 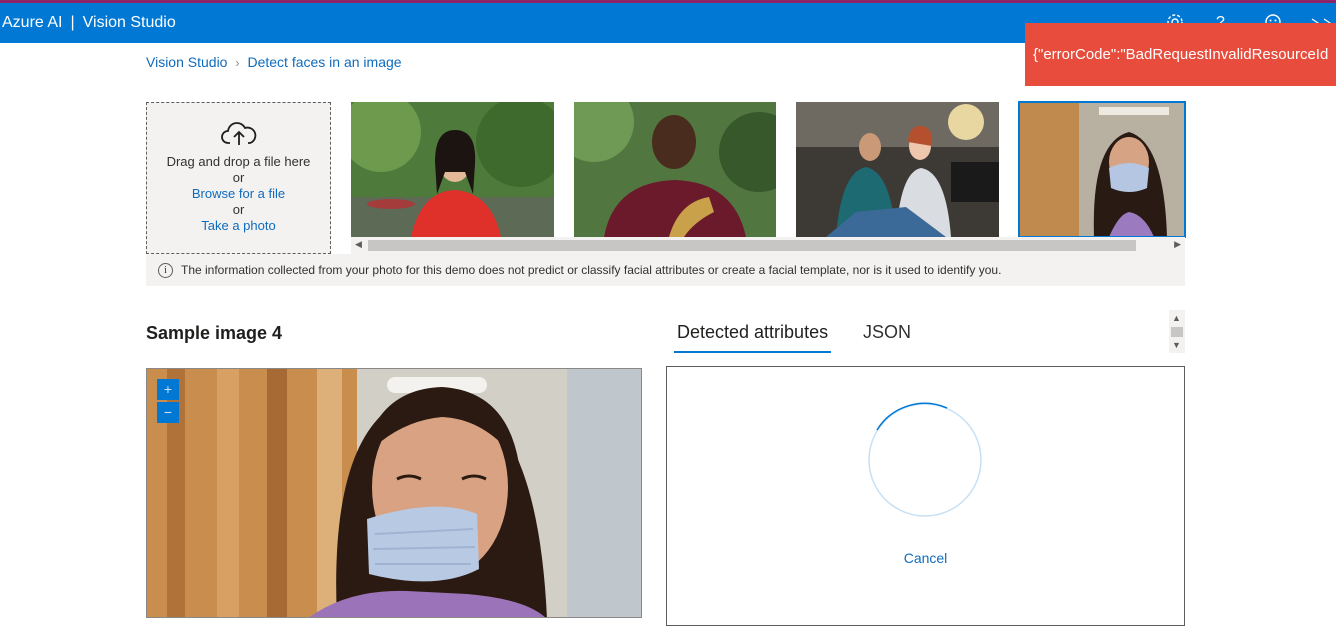 I want to click on sample-photo, so click(x=394, y=493).